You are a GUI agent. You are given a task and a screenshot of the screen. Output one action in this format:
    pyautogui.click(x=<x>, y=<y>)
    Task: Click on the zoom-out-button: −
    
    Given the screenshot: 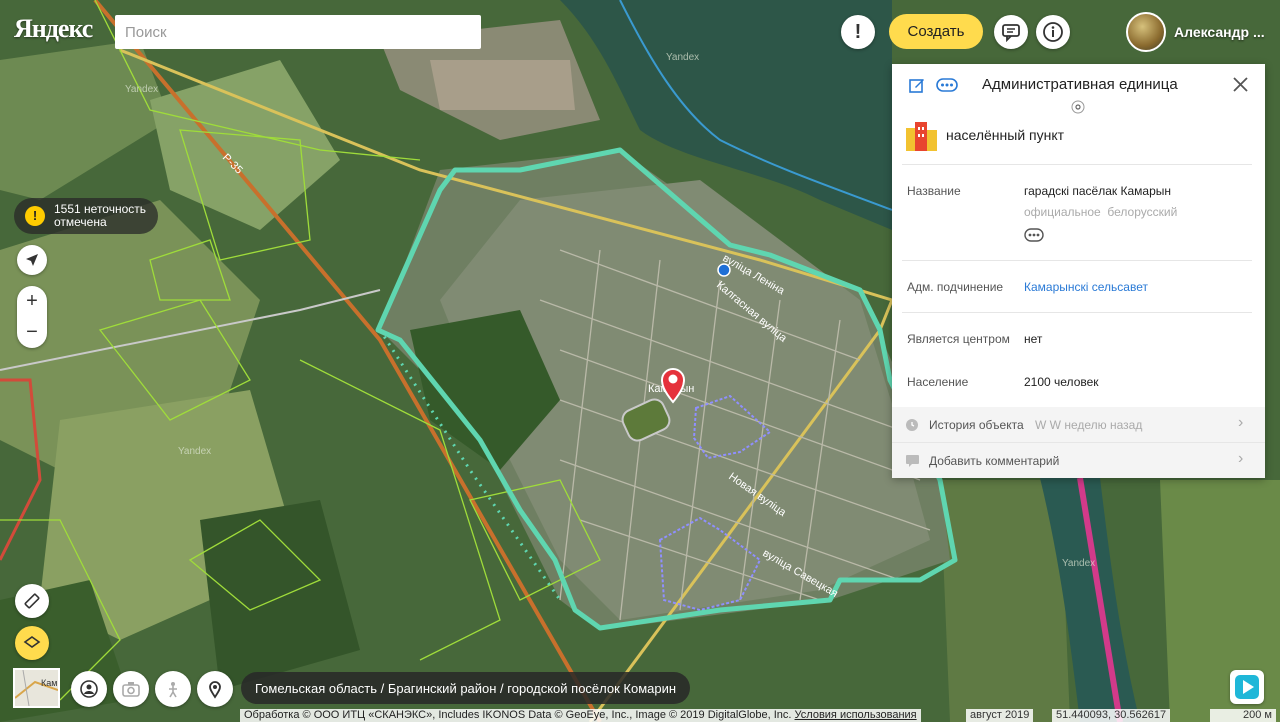 What is the action you would take?
    pyautogui.click(x=32, y=332)
    